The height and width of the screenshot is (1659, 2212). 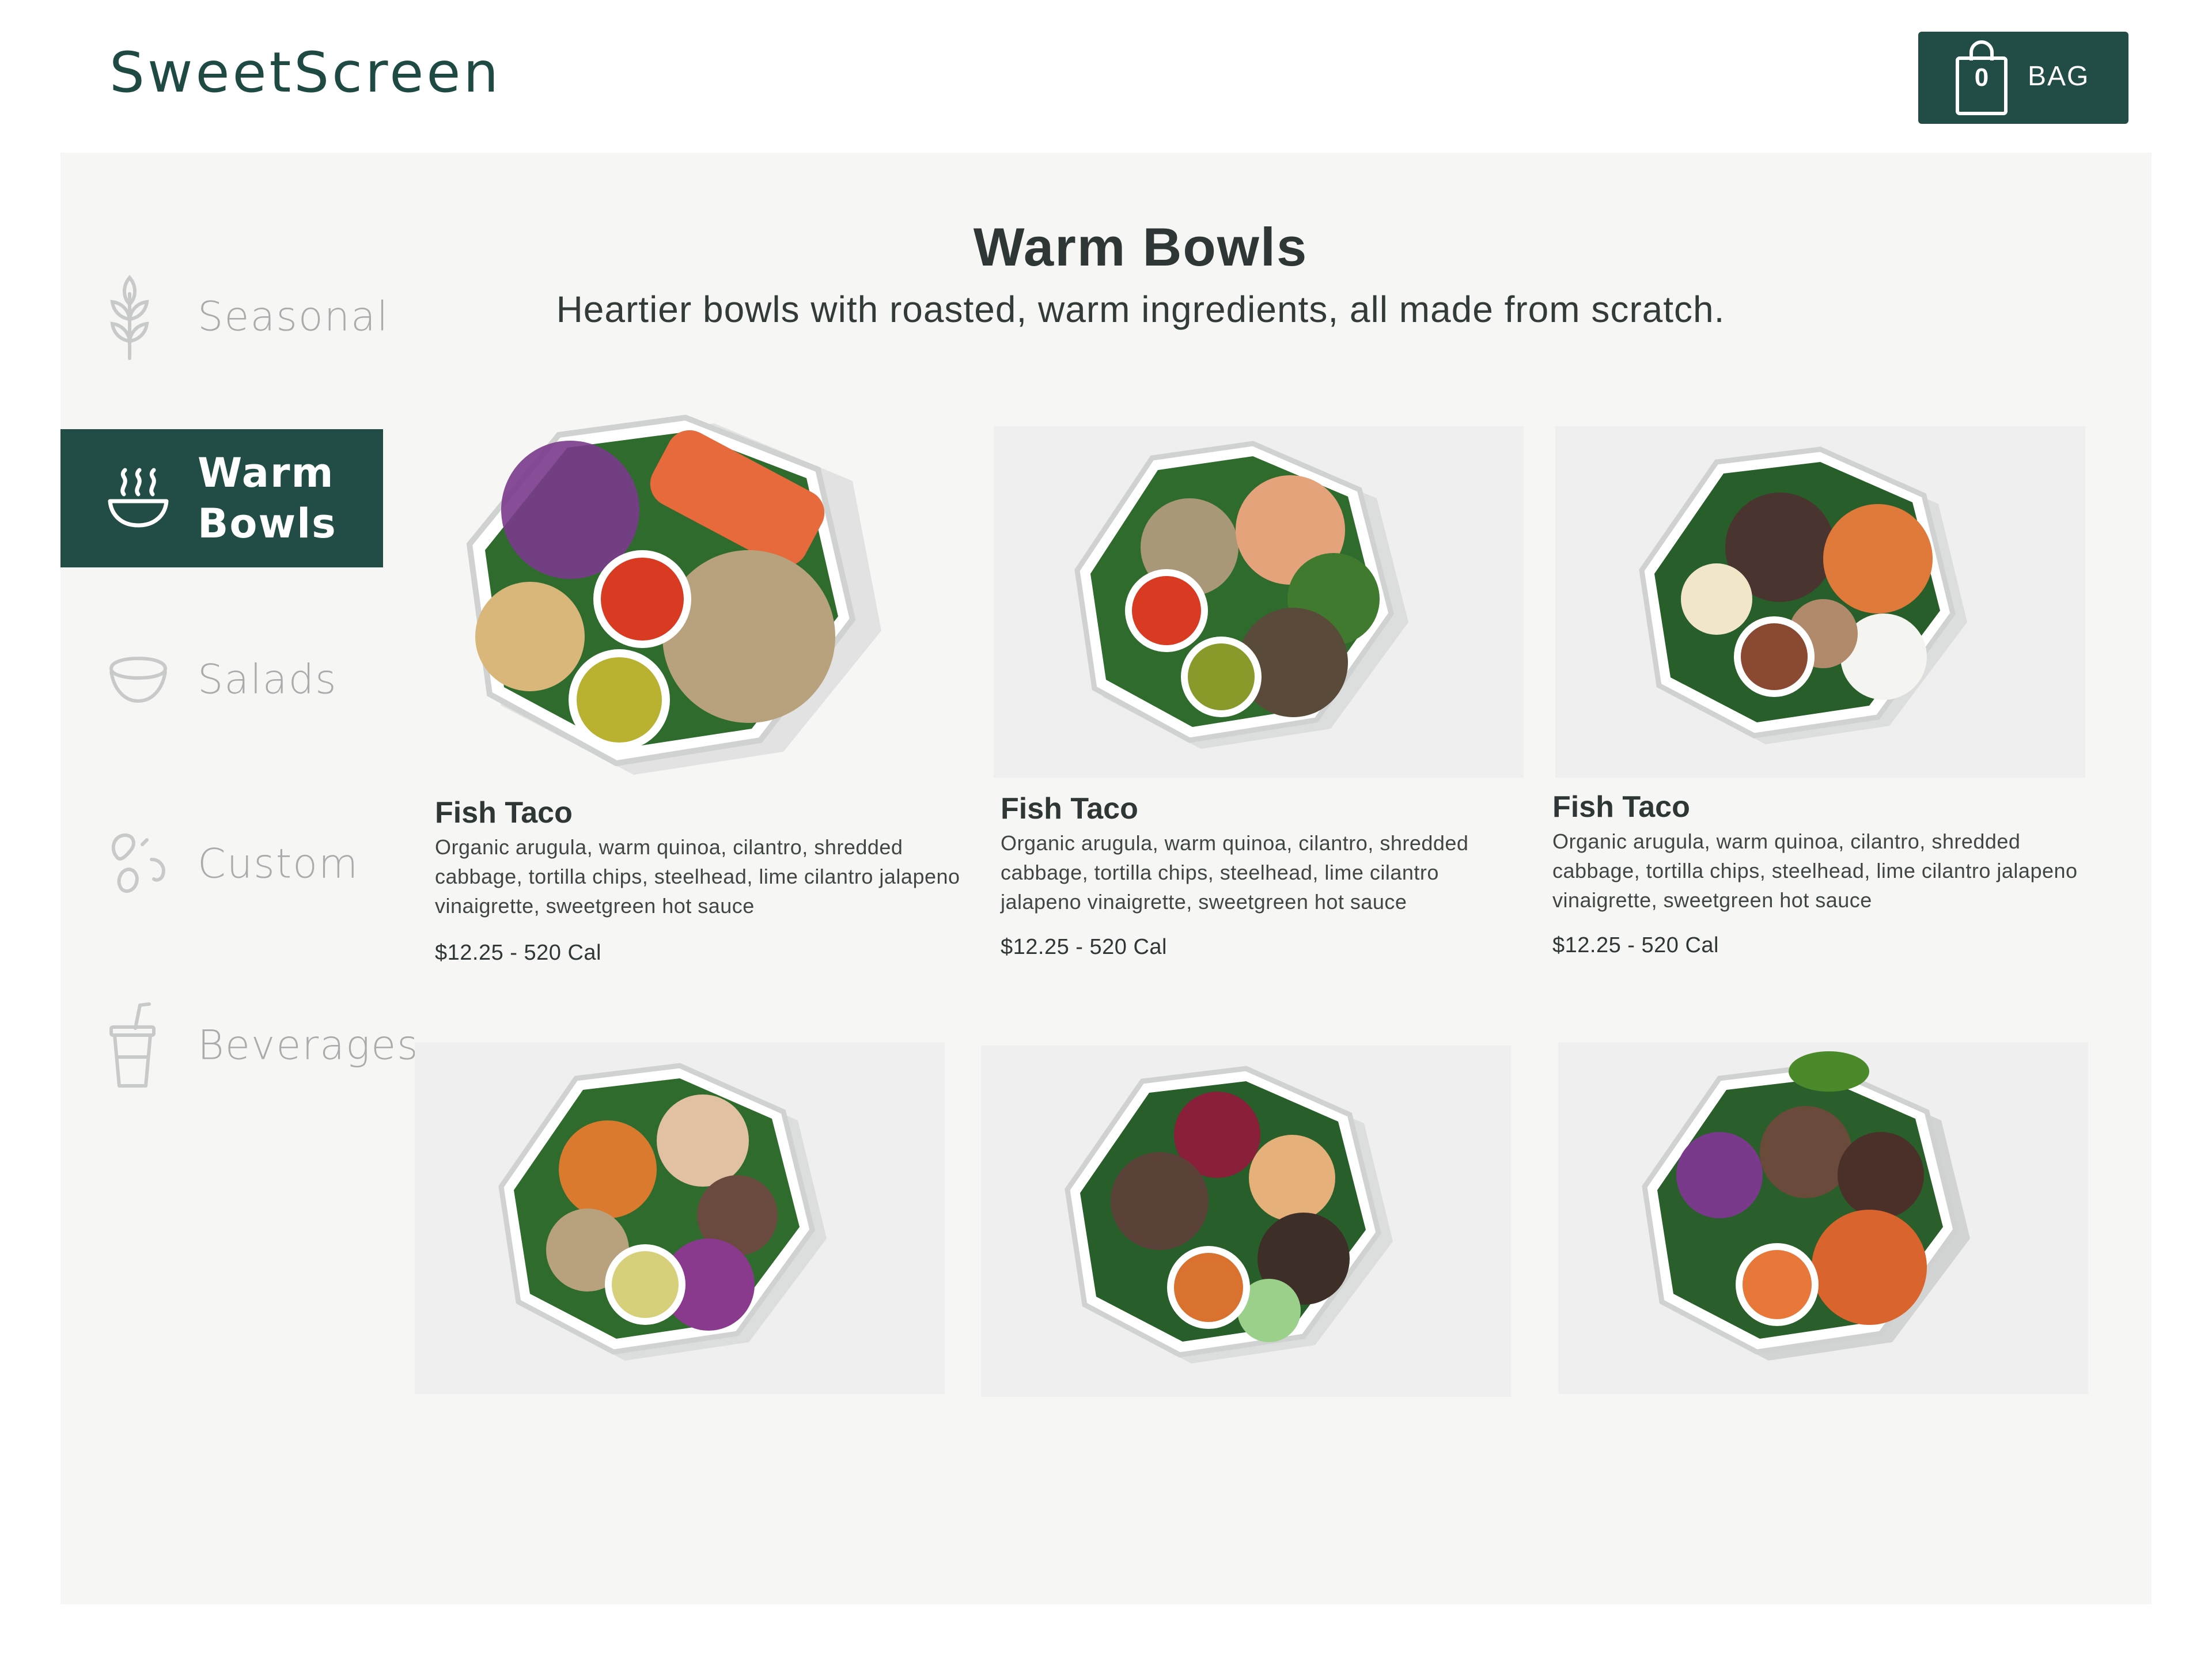 I want to click on sidebar-item-label: Salads, so click(x=268, y=679).